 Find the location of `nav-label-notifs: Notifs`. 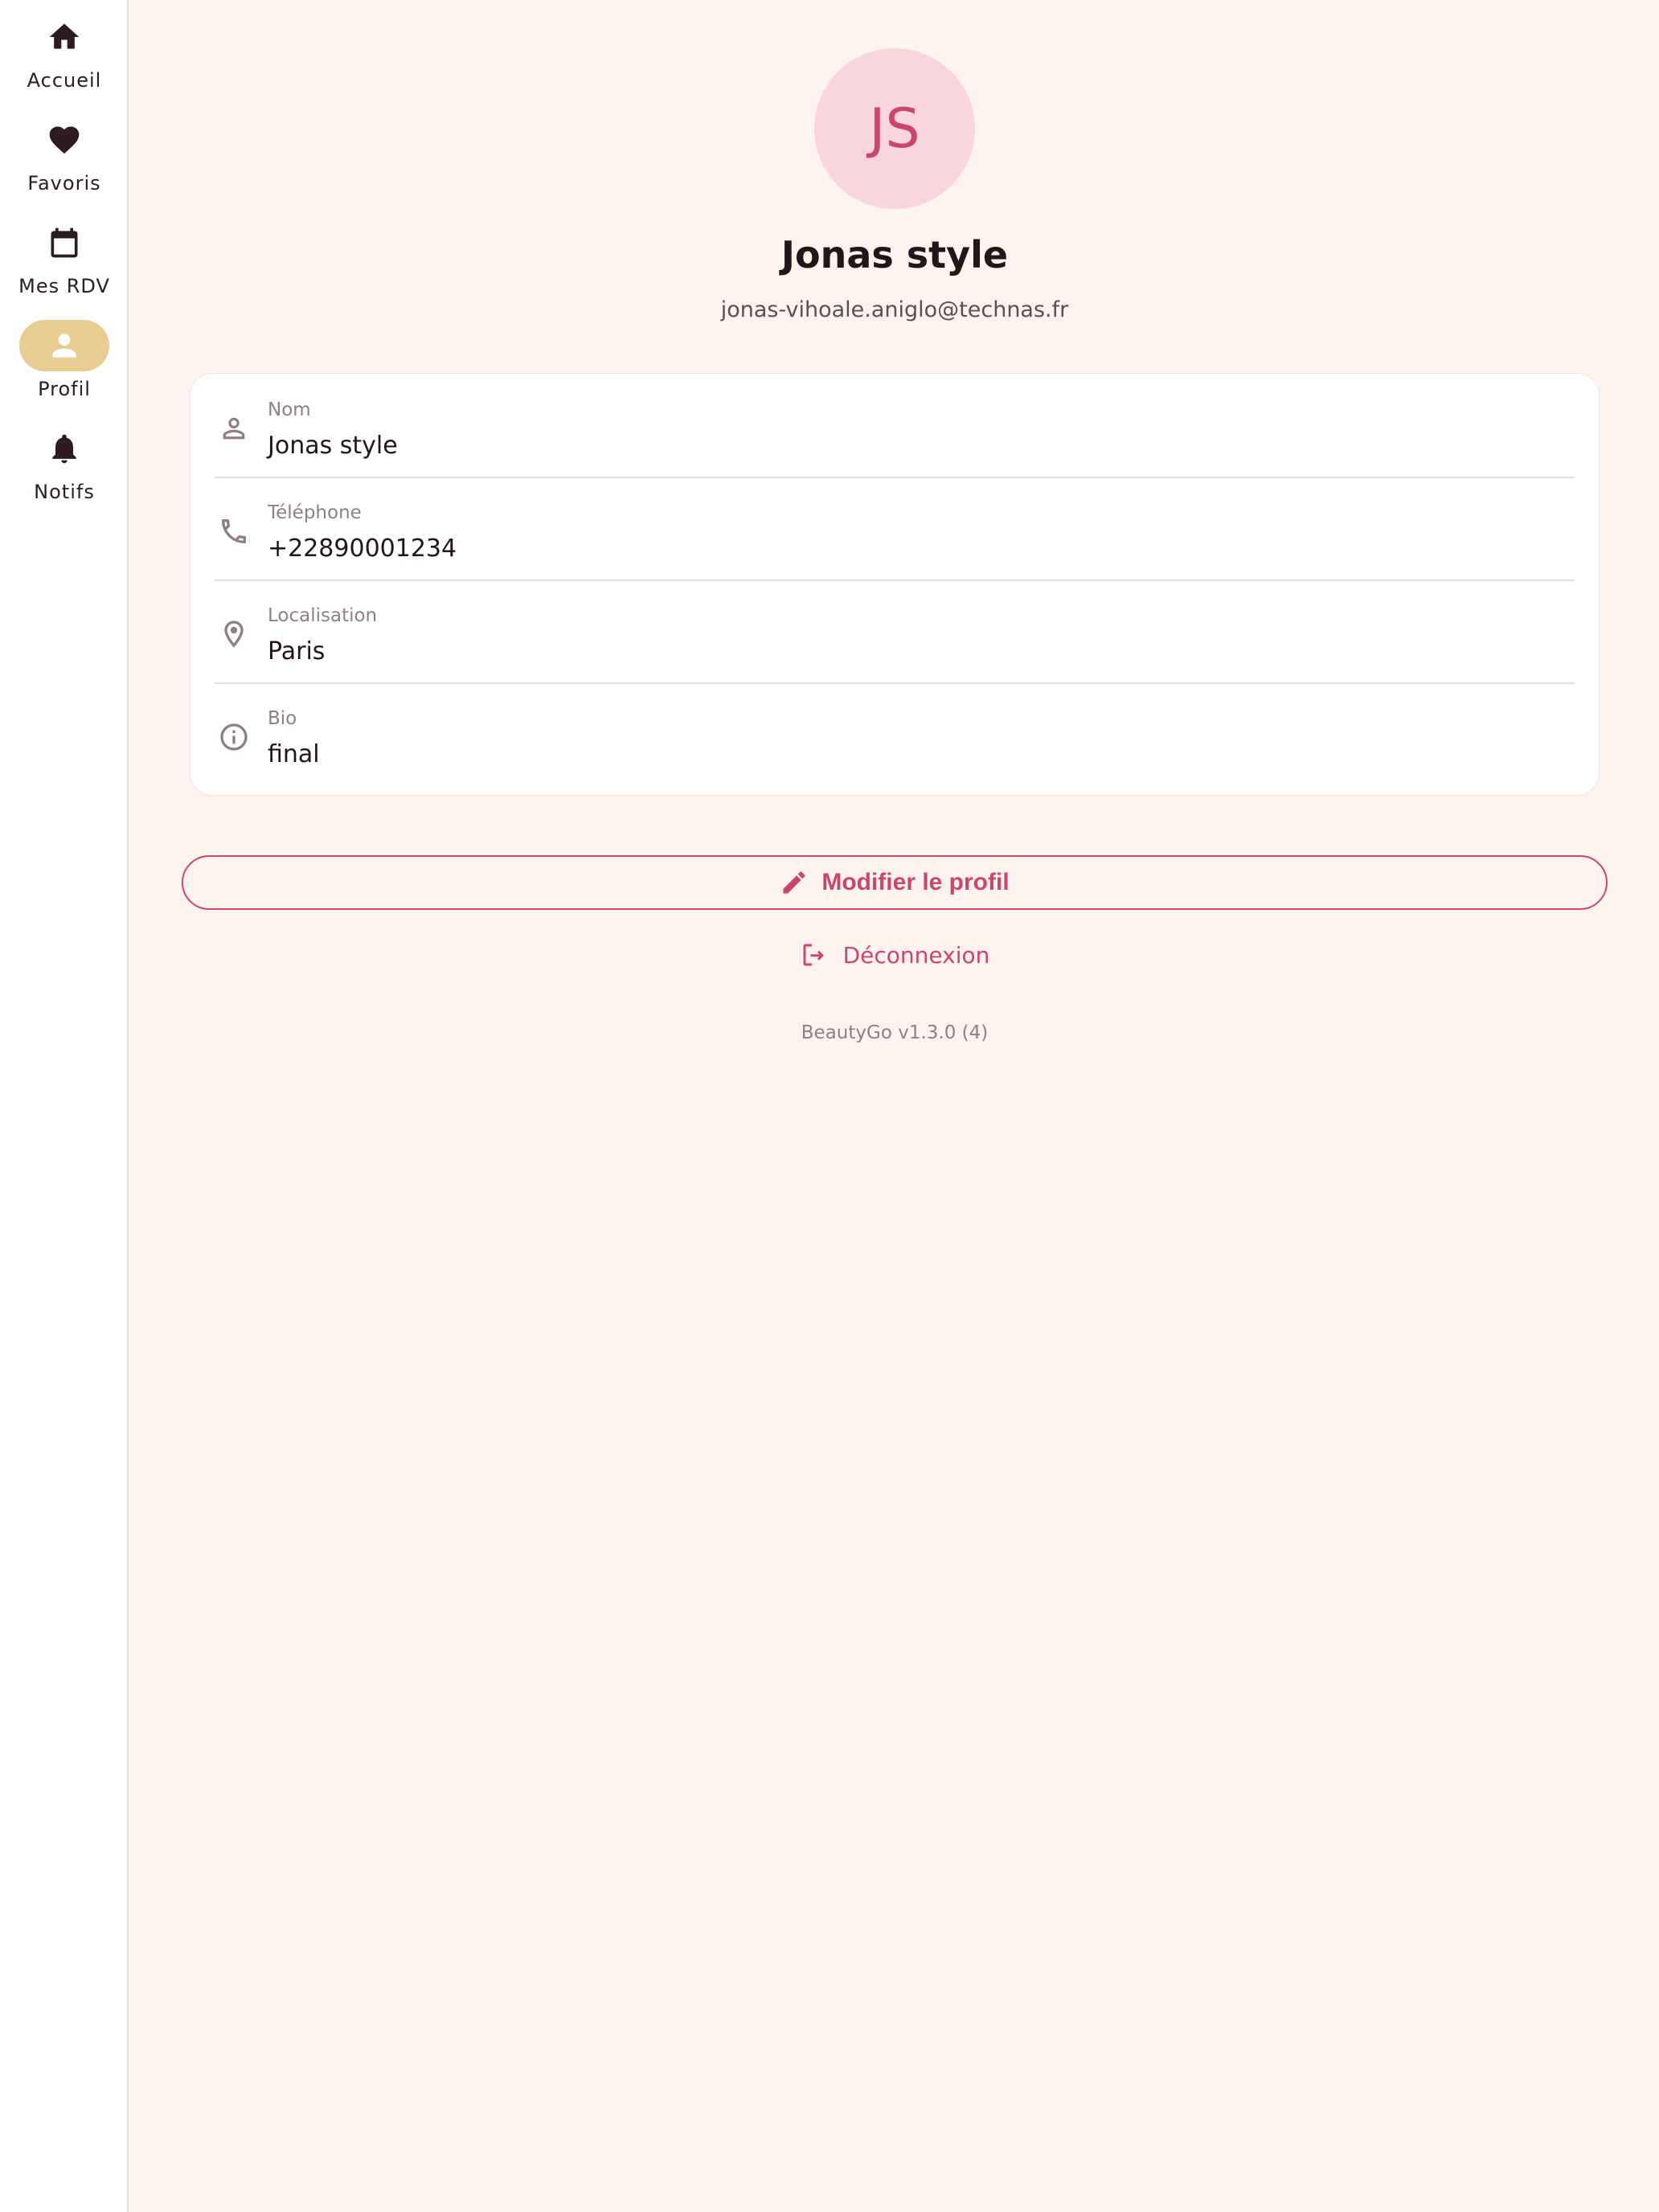

nav-label-notifs: Notifs is located at coordinates (64, 492).